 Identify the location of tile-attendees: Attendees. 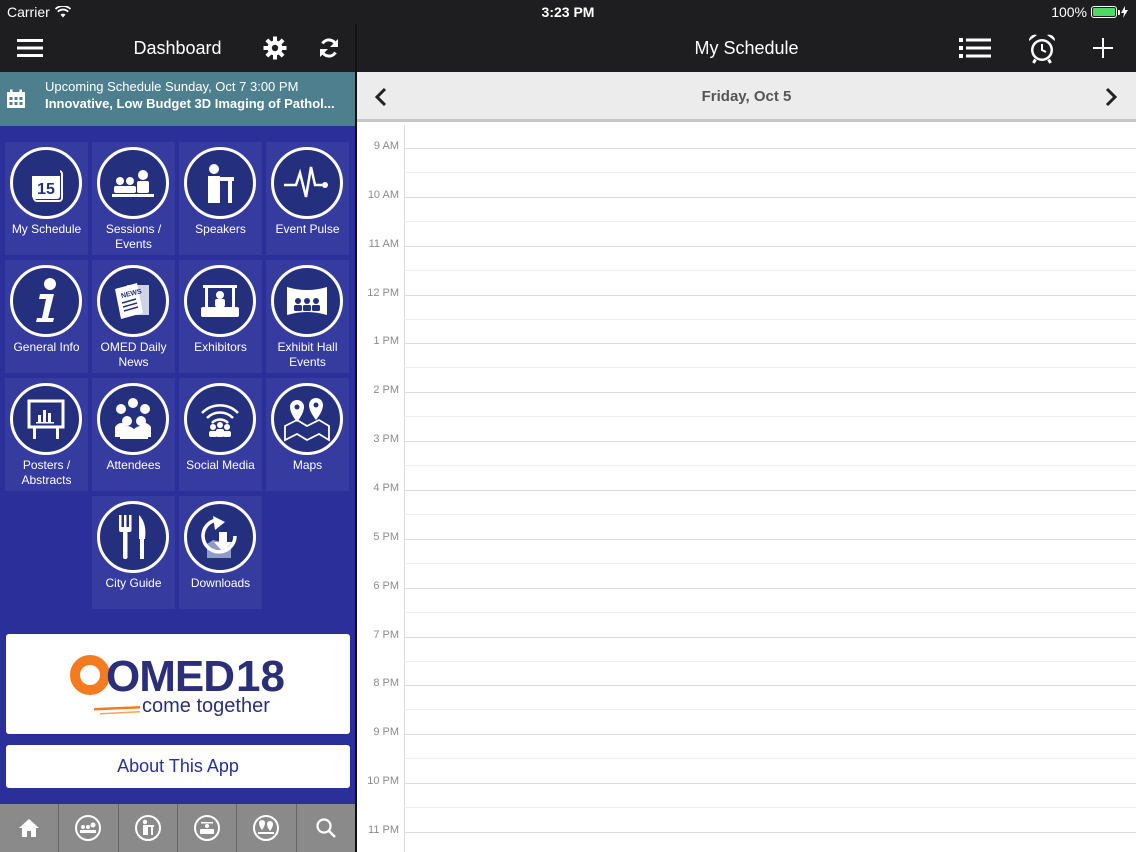
(133, 434).